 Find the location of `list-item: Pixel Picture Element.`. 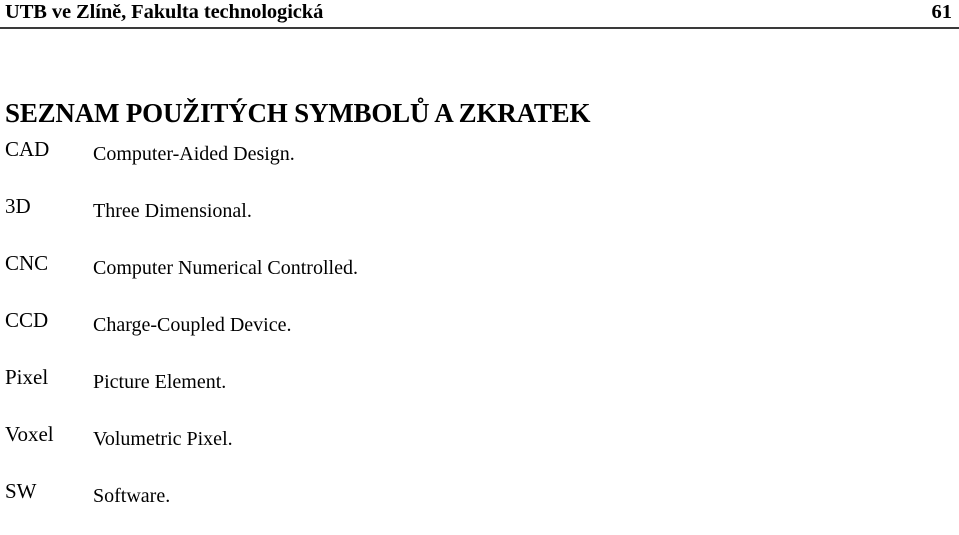

list-item: Pixel Picture Element. is located at coordinates (479, 392).